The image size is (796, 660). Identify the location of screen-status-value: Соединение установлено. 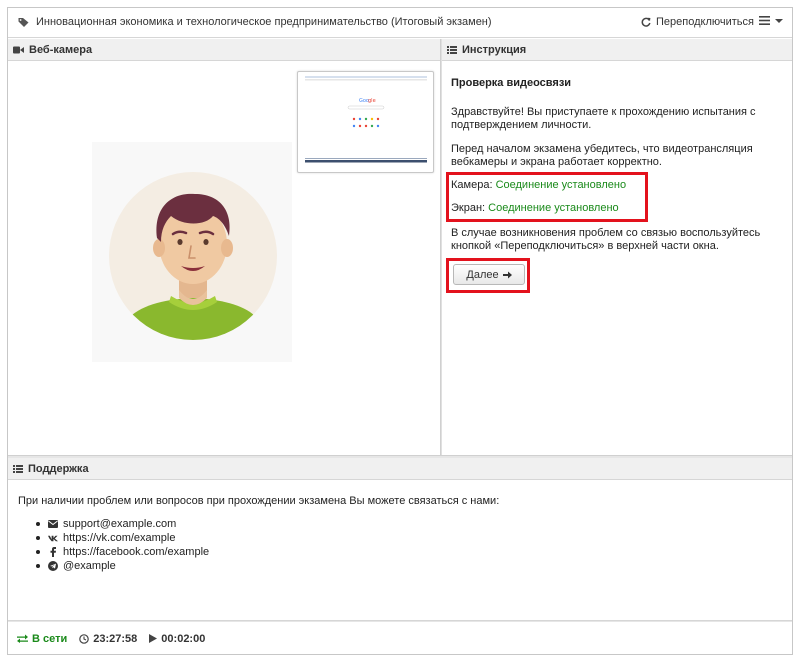
(553, 208).